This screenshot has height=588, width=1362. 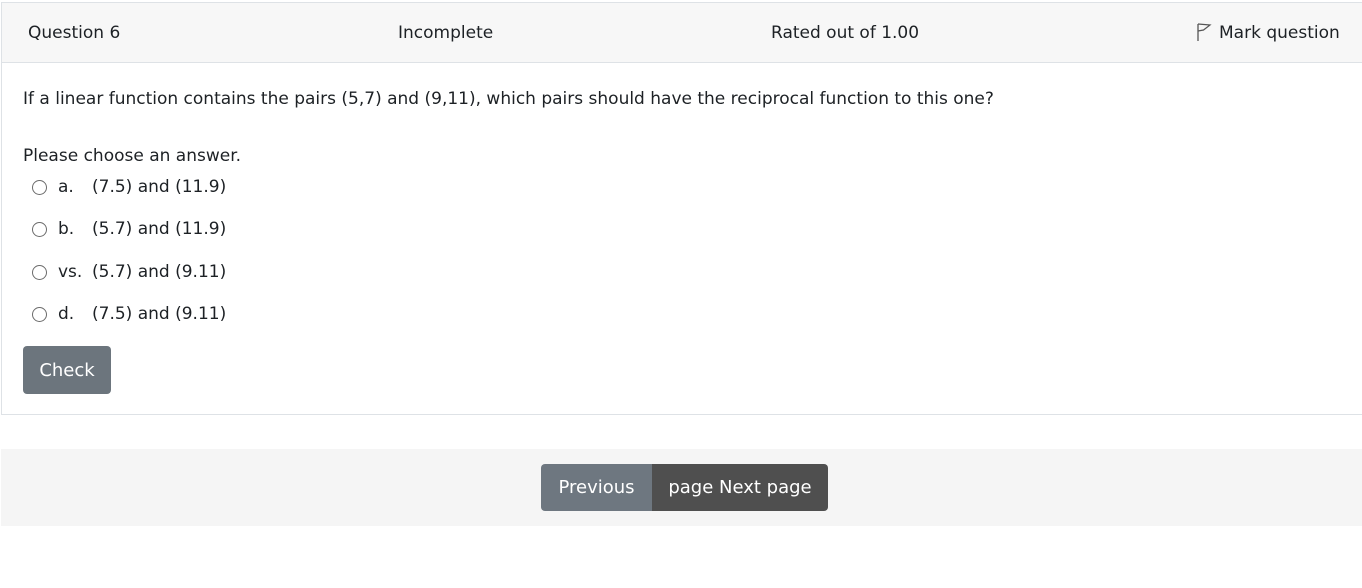 What do you see at coordinates (74, 33) in the screenshot?
I see `question-number: Question 6` at bounding box center [74, 33].